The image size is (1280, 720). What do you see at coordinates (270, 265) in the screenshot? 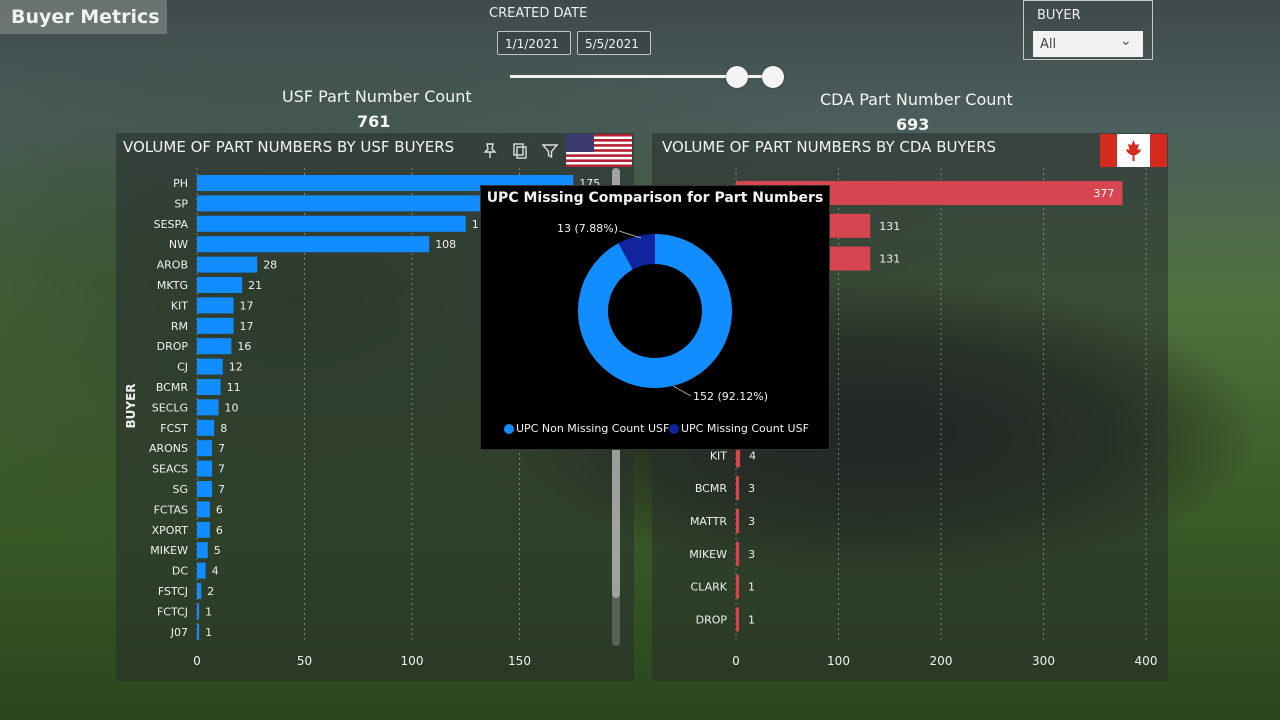
I see `usf-value-label: 28` at bounding box center [270, 265].